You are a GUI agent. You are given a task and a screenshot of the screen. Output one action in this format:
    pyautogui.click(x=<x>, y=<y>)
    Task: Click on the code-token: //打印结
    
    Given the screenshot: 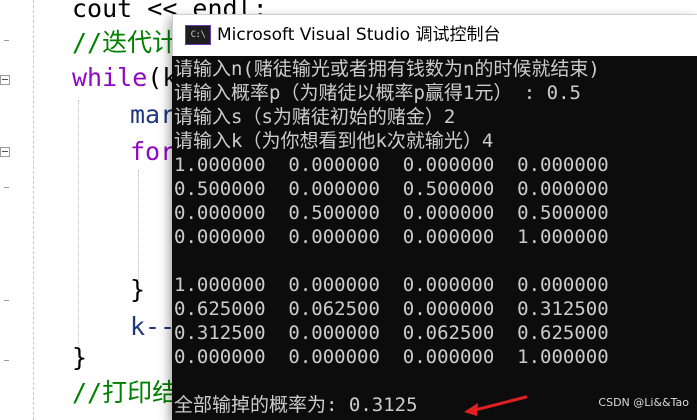 What is the action you would take?
    pyautogui.click(x=125, y=392)
    